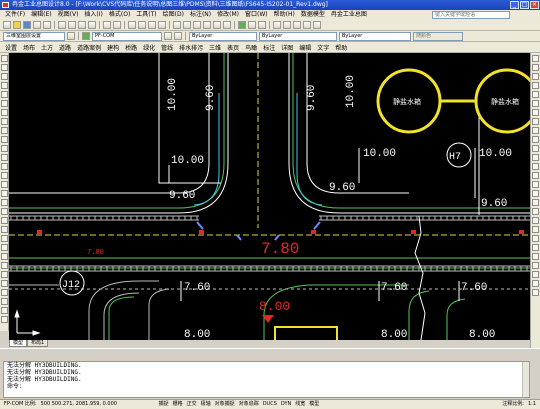 Image resolution: width=540 pixels, height=409 pixels. What do you see at coordinates (15, 15) in the screenshot?
I see `menu-file: 文件(F)` at bounding box center [15, 15].